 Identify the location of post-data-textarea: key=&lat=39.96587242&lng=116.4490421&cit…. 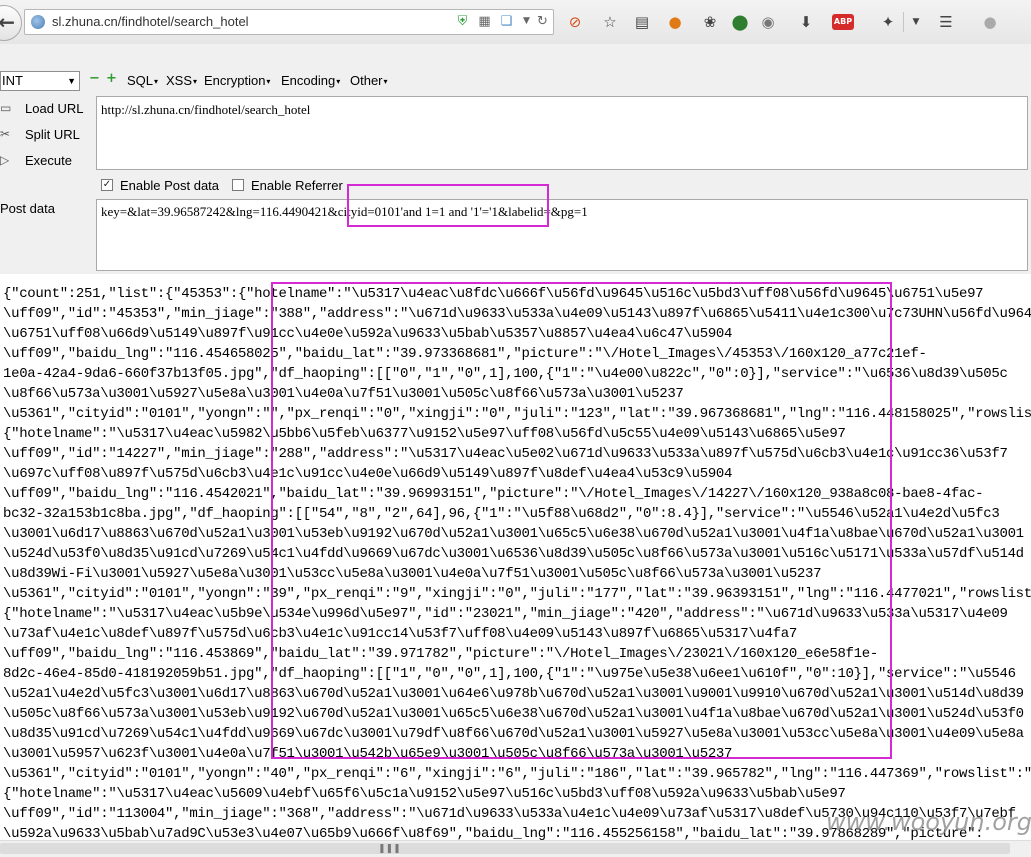
(562, 235).